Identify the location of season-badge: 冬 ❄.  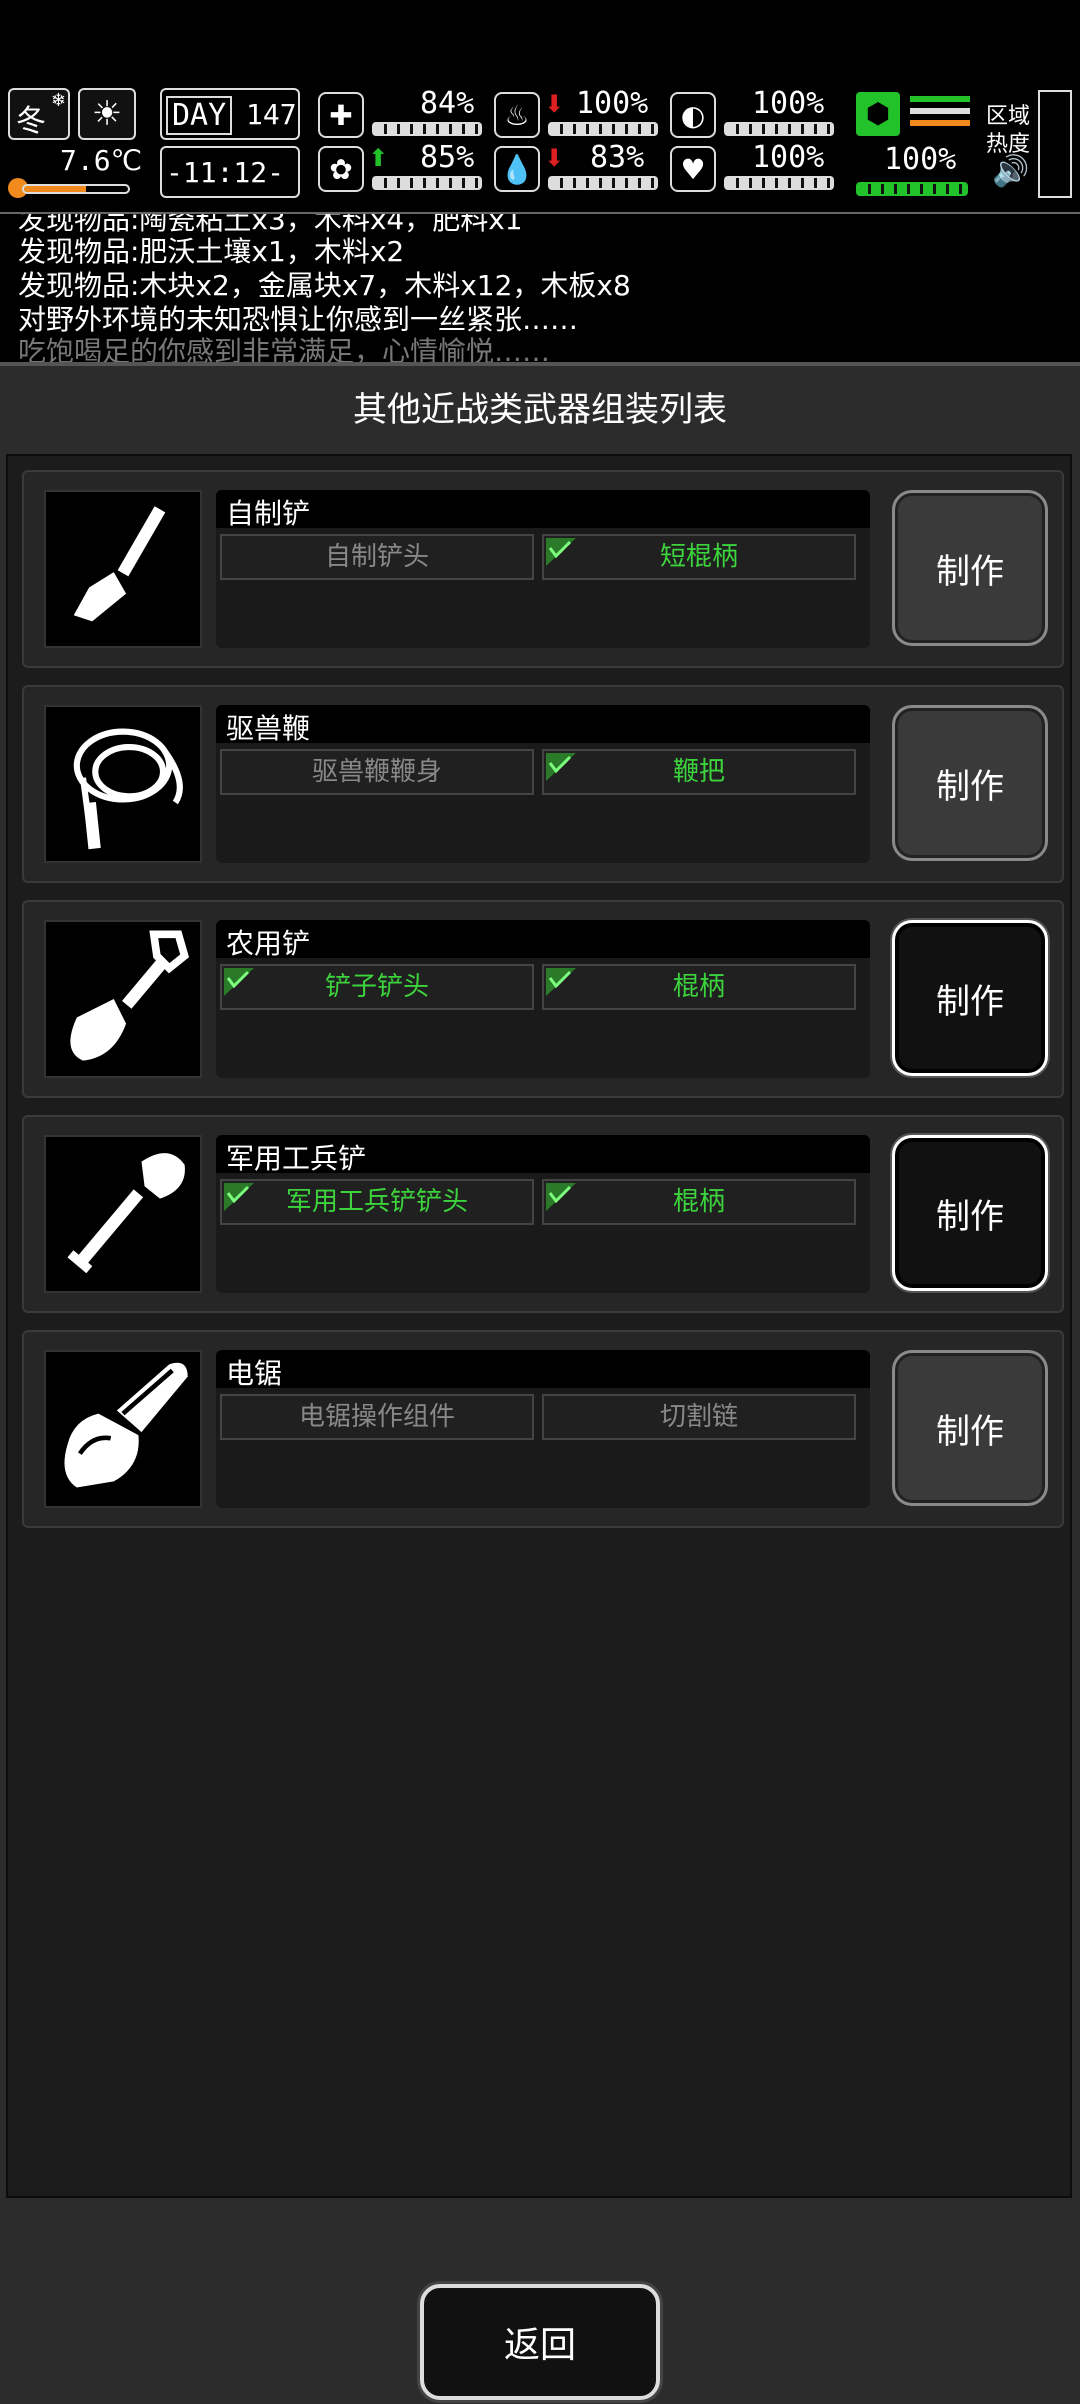
(39, 114).